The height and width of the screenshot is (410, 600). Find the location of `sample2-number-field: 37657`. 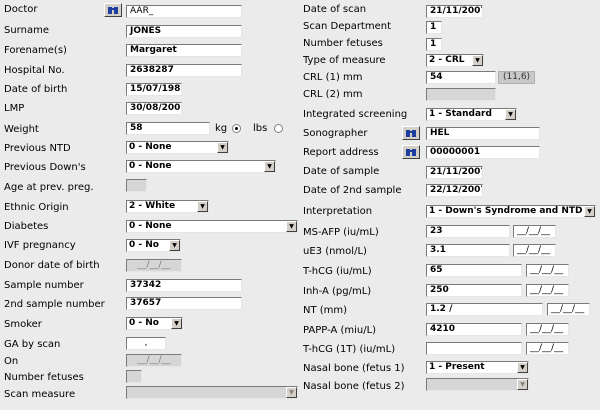

sample2-number-field: 37657 is located at coordinates (184, 303).